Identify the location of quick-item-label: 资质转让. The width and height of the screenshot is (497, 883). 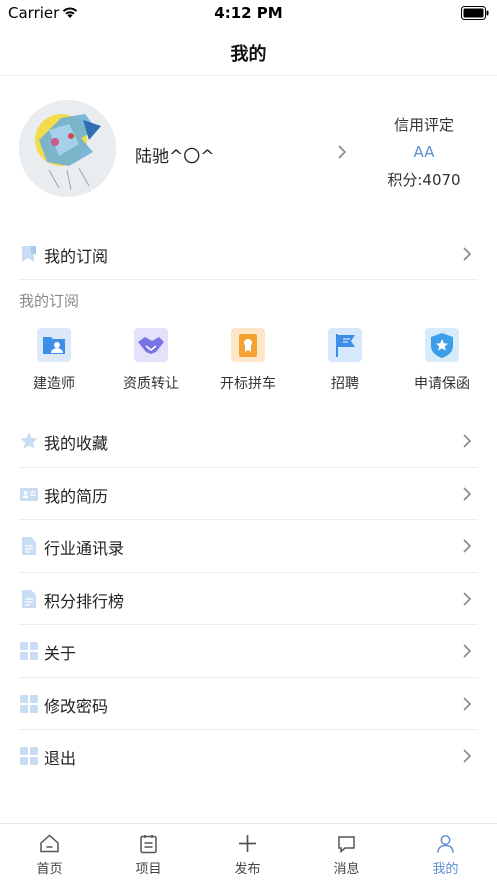
(151, 384).